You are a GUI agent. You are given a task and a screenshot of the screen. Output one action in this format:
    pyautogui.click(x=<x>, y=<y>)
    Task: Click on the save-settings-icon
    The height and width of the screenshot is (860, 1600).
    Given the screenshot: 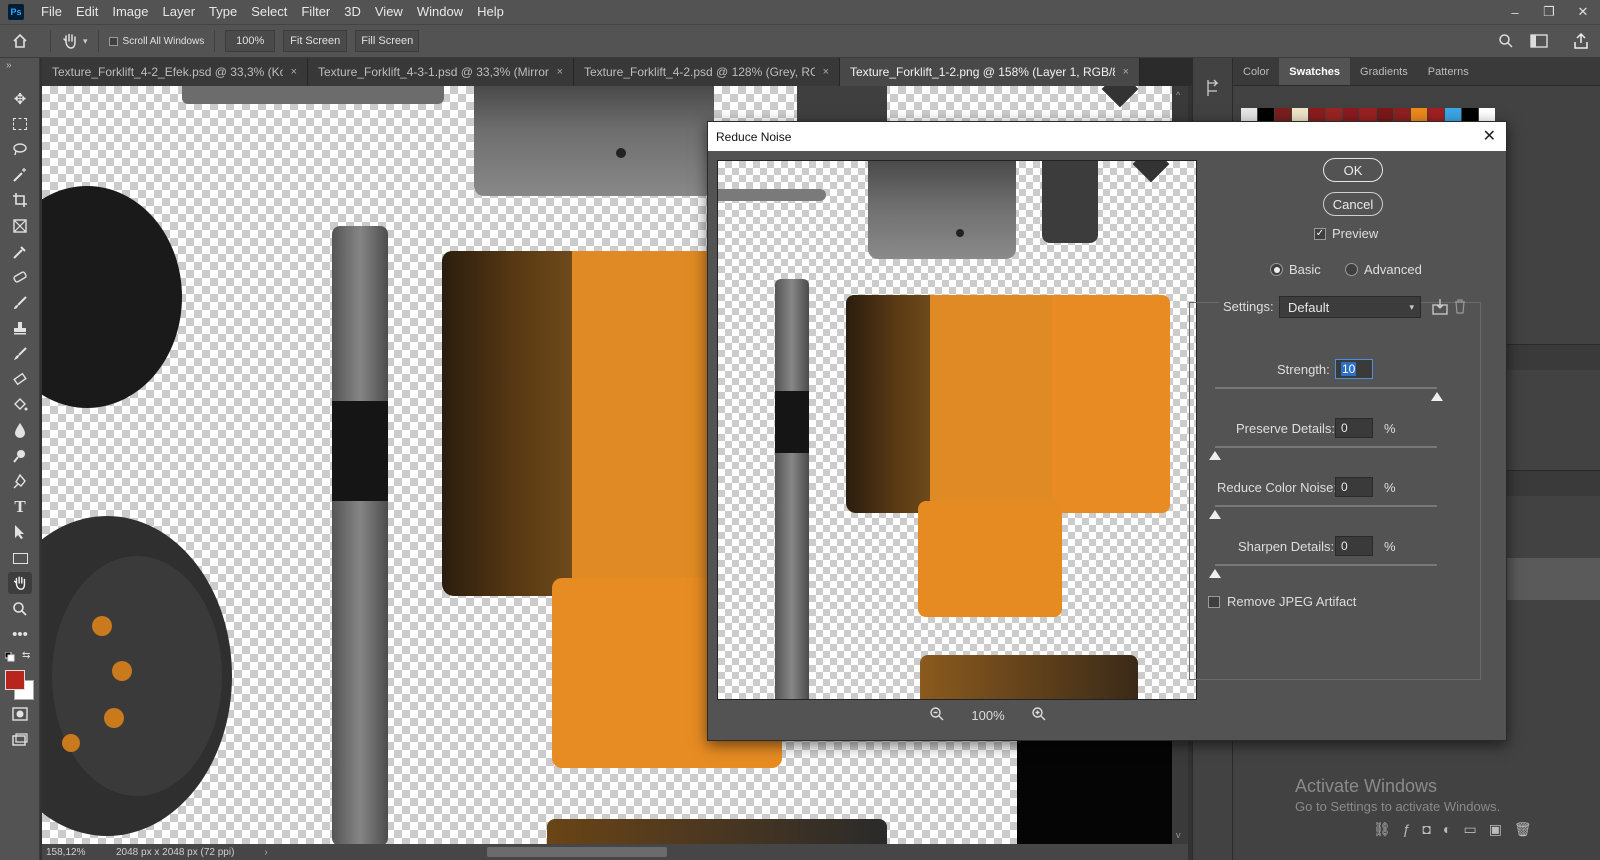 What is the action you would take?
    pyautogui.click(x=1440, y=308)
    